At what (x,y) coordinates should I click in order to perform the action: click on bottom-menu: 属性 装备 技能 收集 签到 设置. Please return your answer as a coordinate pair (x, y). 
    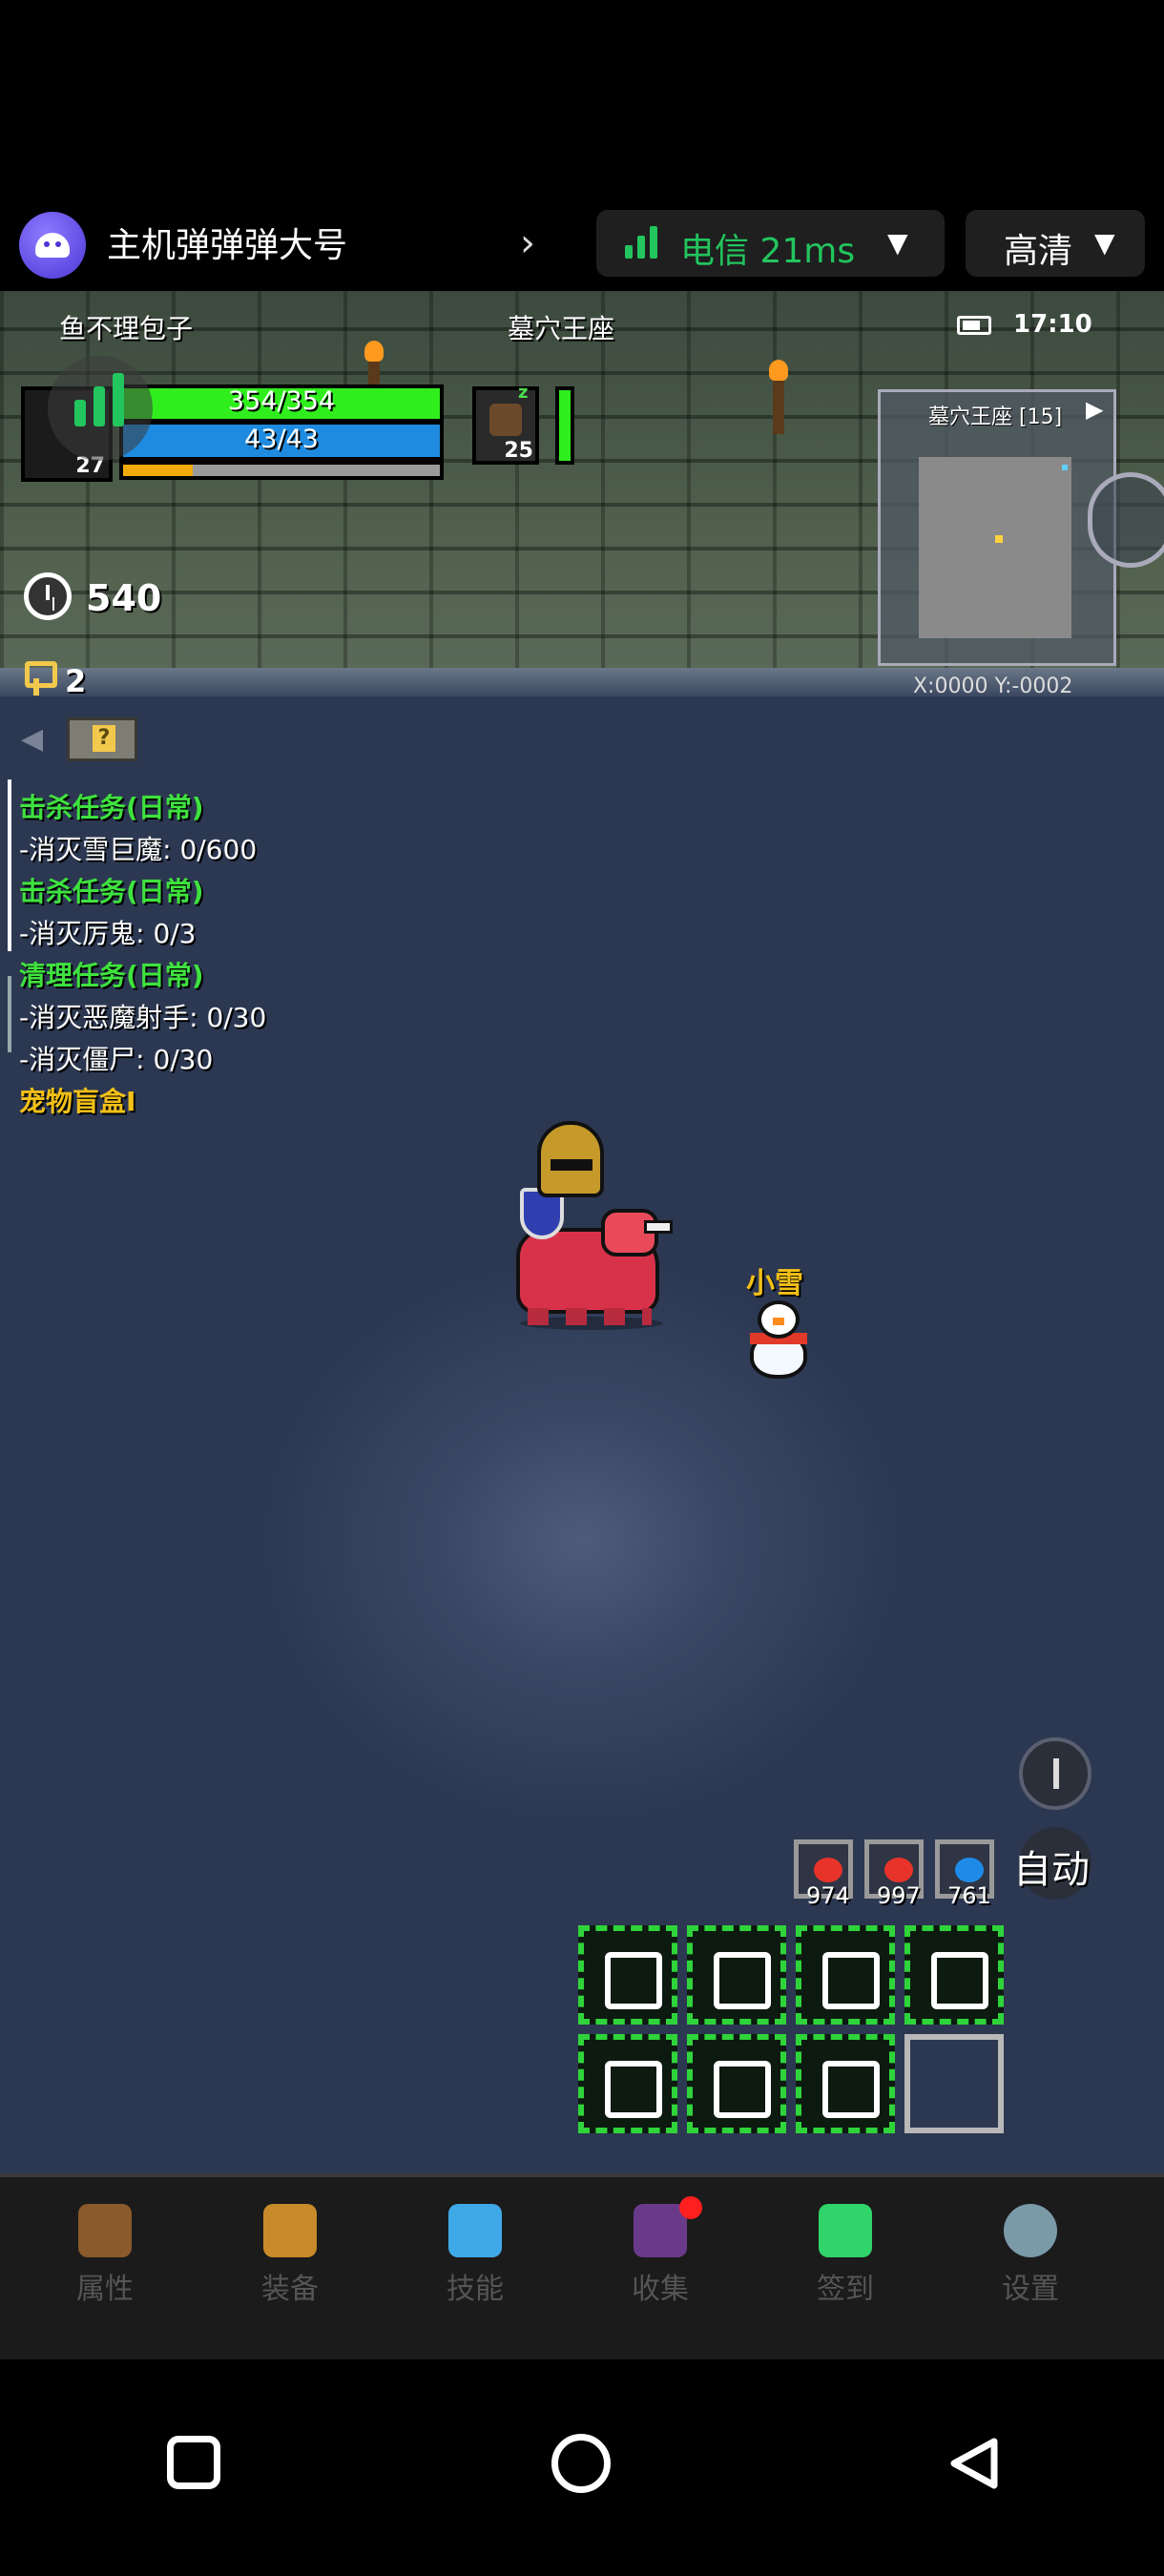
    Looking at the image, I should click on (582, 2266).